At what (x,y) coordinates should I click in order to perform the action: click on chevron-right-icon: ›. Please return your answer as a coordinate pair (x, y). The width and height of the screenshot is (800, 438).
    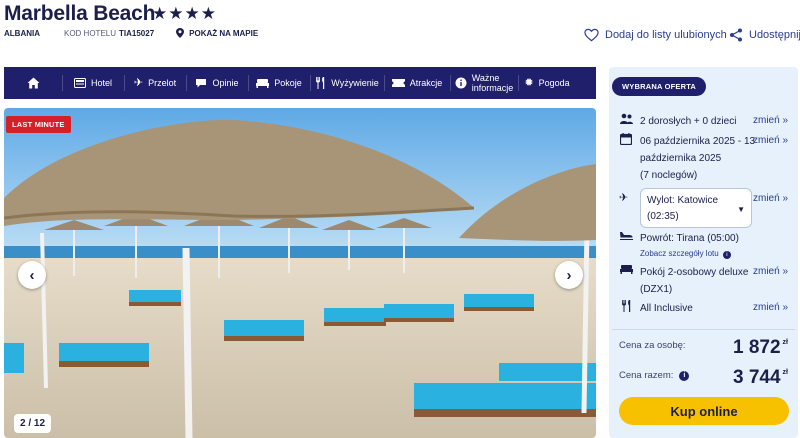
    Looking at the image, I should click on (569, 275).